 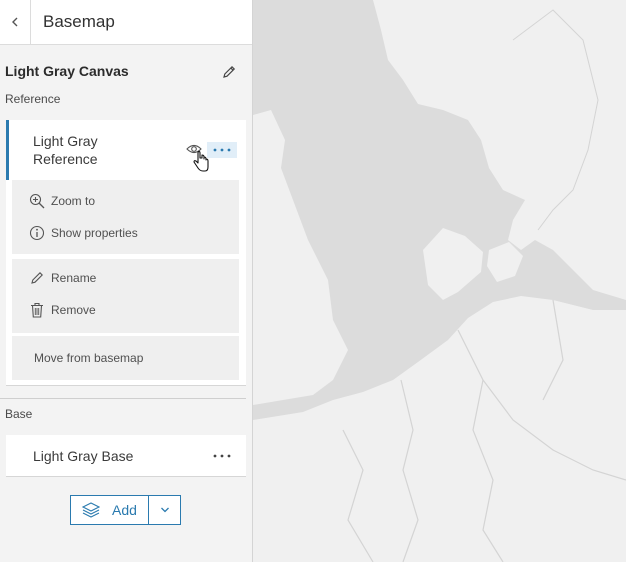 What do you see at coordinates (109, 510) in the screenshot?
I see `add-button: Add` at bounding box center [109, 510].